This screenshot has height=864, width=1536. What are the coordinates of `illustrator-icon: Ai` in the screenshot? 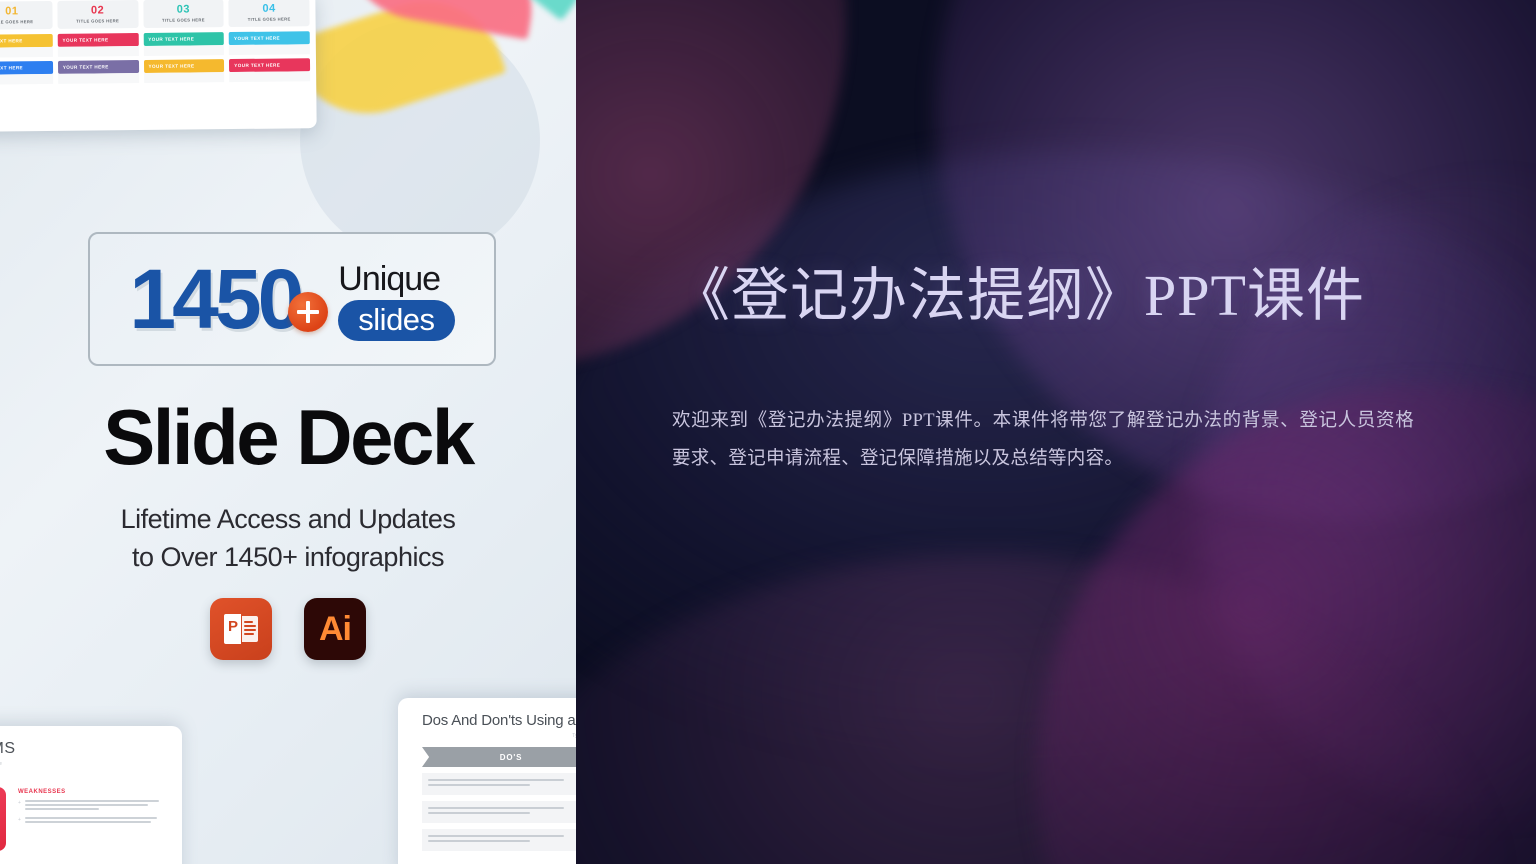 It's located at (335, 629).